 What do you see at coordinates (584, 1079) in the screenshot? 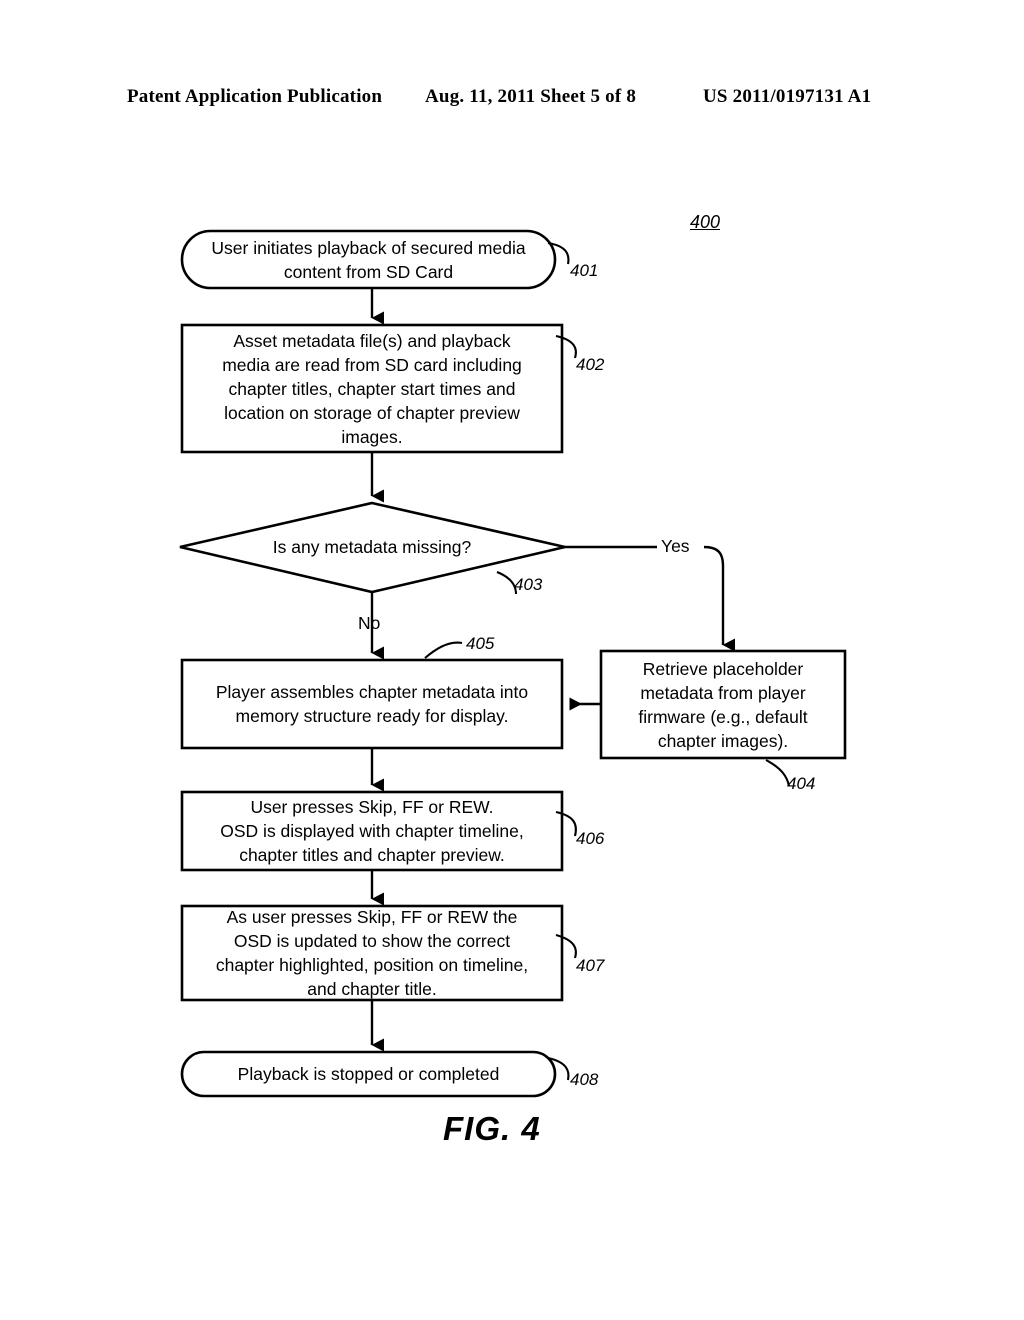
I see `ref-numeral-408: 408` at bounding box center [584, 1079].